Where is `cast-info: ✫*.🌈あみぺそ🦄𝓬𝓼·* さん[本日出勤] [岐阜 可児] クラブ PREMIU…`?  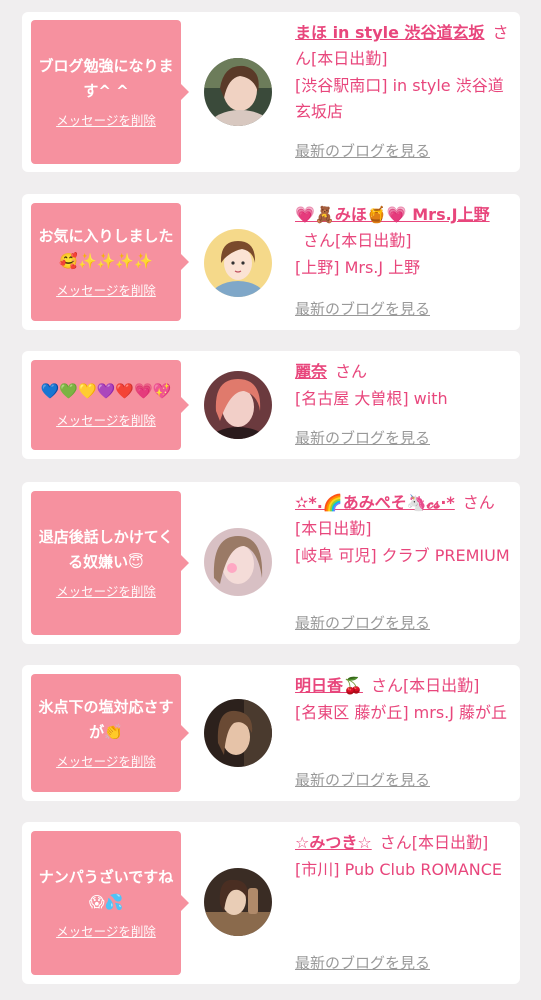 cast-info: ✫*.🌈あみぺそ🦄𝓬𝓼·* さん[本日出勤] [岐阜 可児] クラブ PREMIU… is located at coordinates (404, 529).